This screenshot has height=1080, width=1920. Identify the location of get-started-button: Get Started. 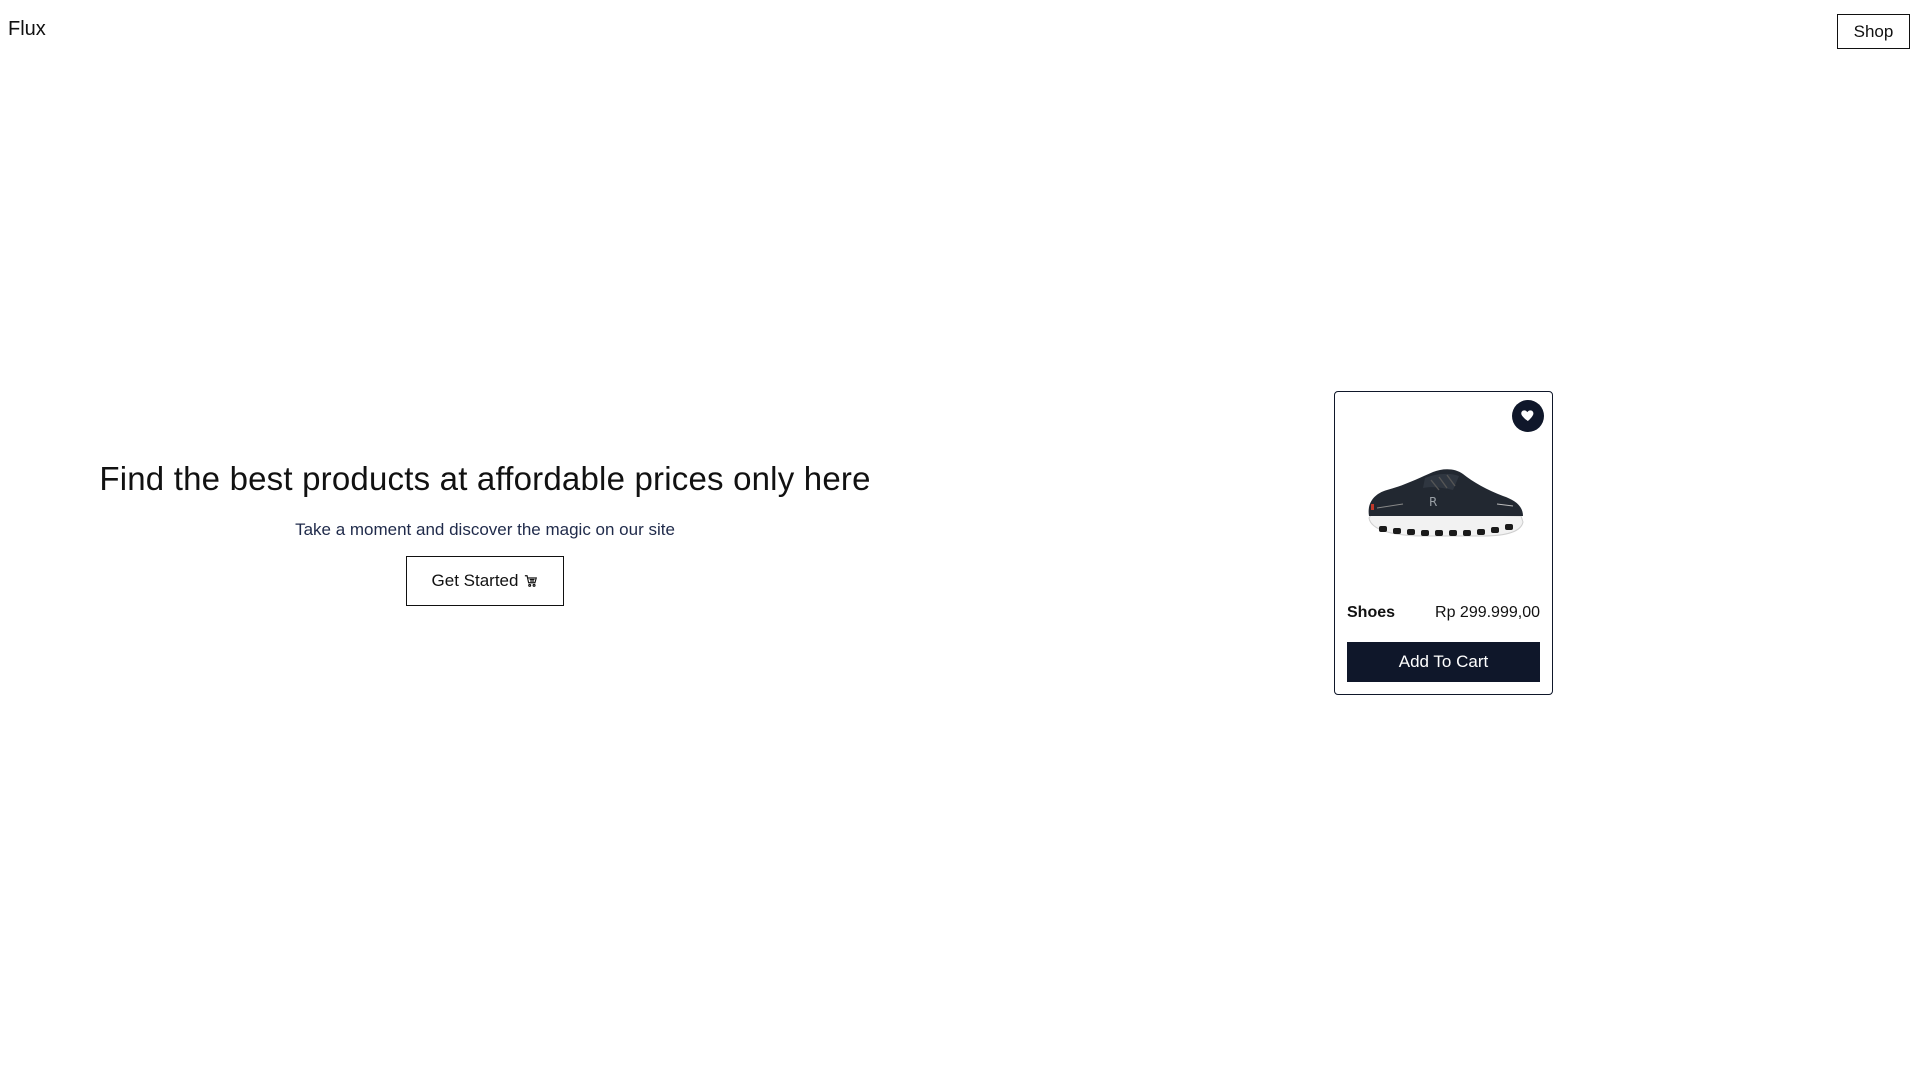
(485, 581).